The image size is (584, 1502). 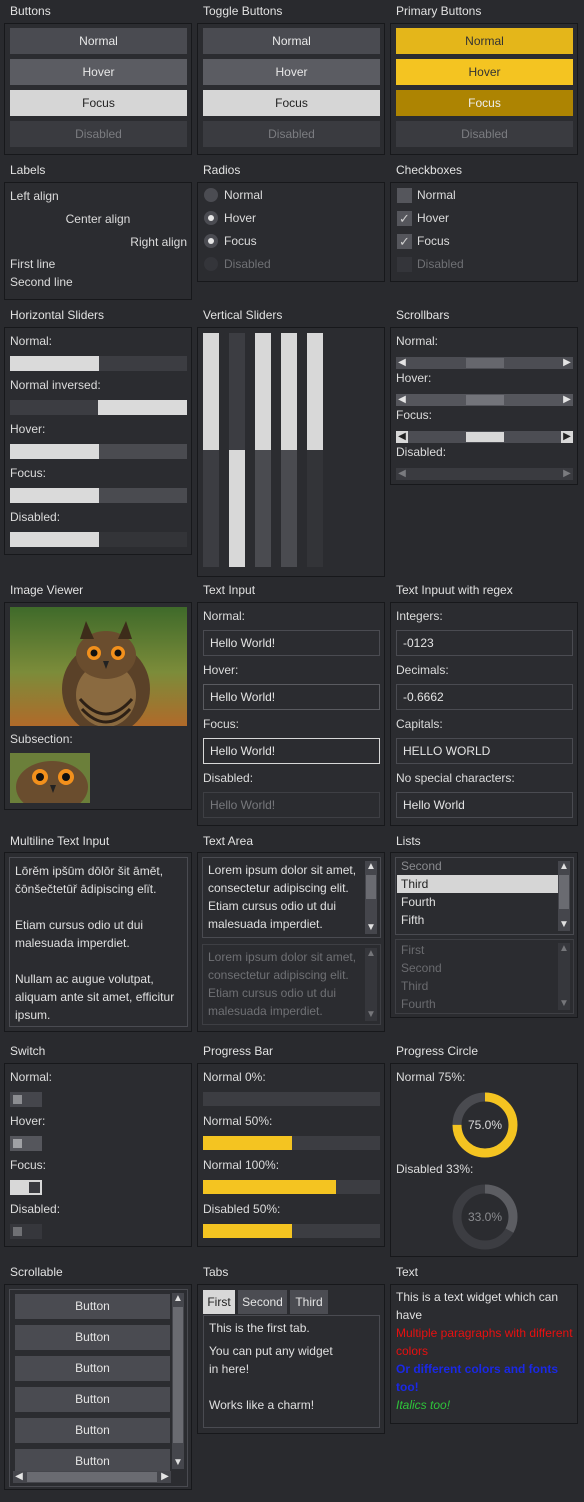 What do you see at coordinates (485, 1125) in the screenshot?
I see `progress-circle-normal-value: 75.0%` at bounding box center [485, 1125].